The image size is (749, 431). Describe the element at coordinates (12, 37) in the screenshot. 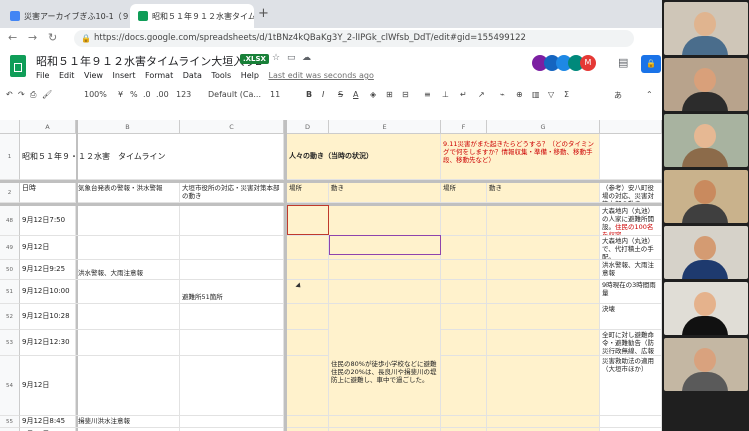

I see `back-icon: ←` at that location.